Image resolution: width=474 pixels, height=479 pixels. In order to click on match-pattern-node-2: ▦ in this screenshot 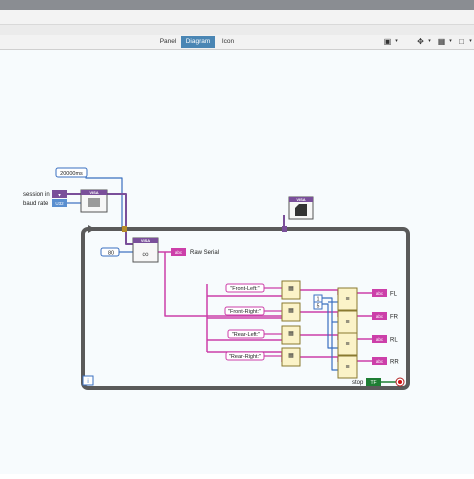, I will do `click(291, 312)`.